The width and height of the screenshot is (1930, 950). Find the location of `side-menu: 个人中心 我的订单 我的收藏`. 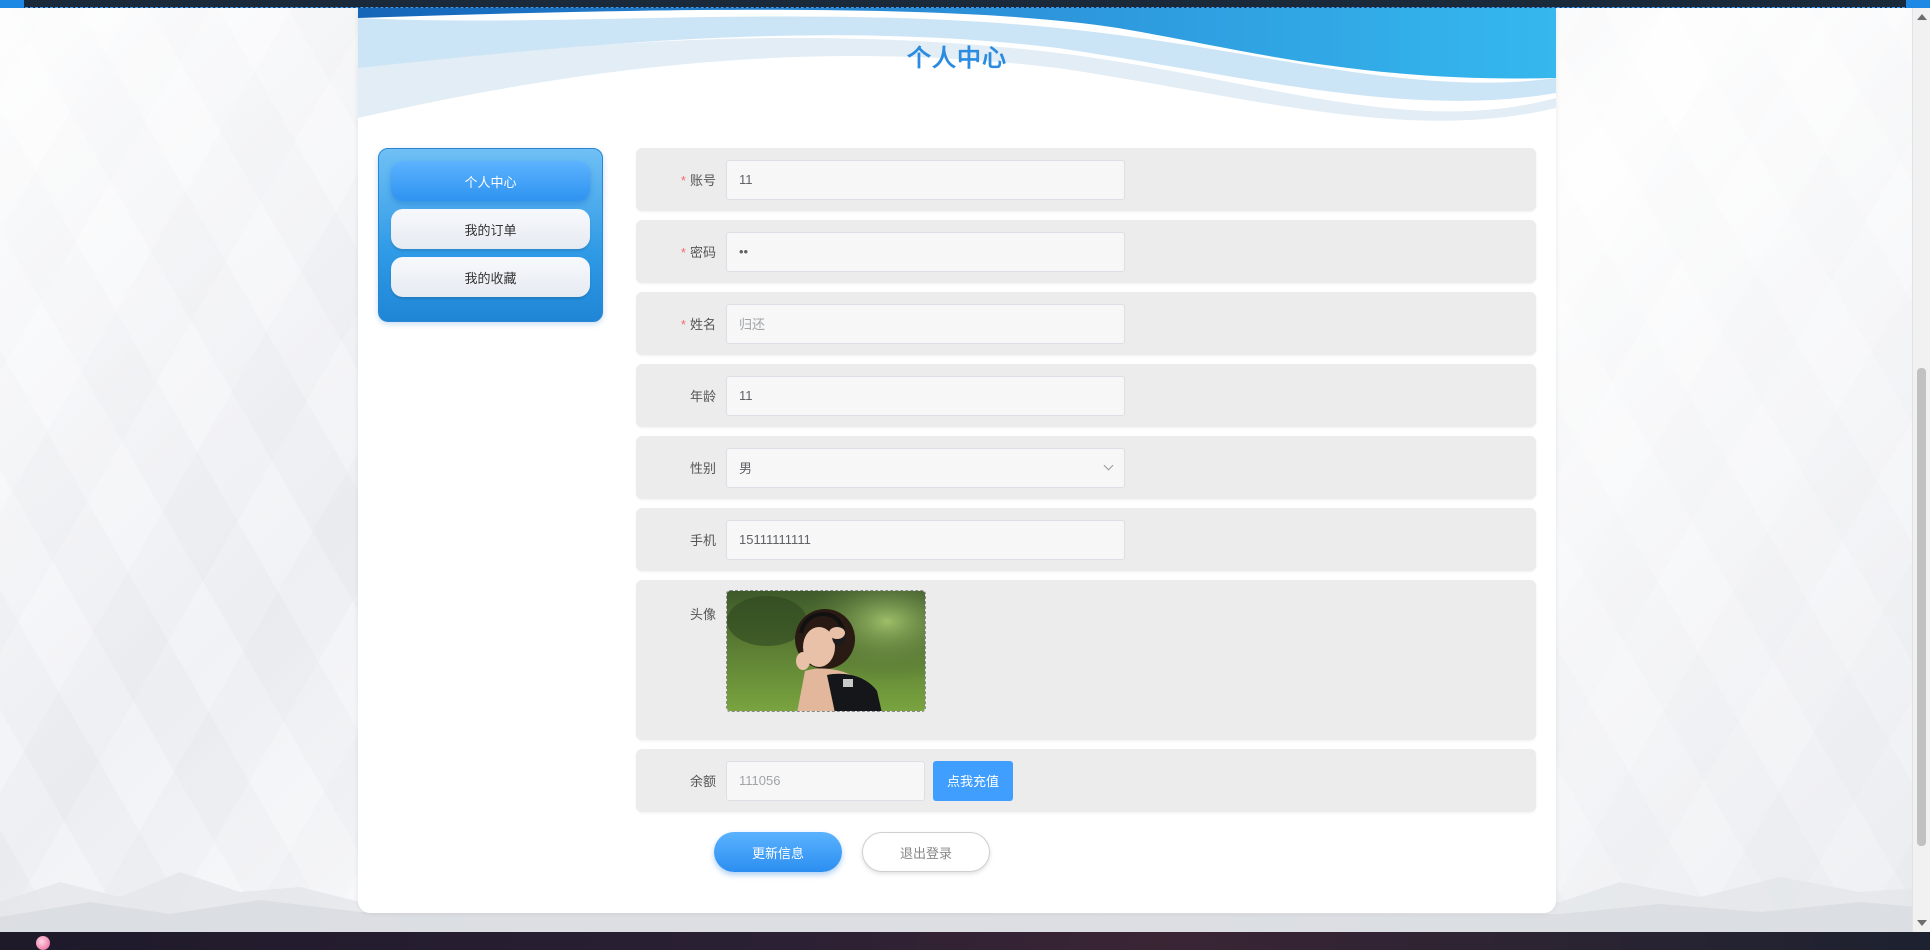

side-menu: 个人中心 我的订单 我的收藏 is located at coordinates (490, 235).